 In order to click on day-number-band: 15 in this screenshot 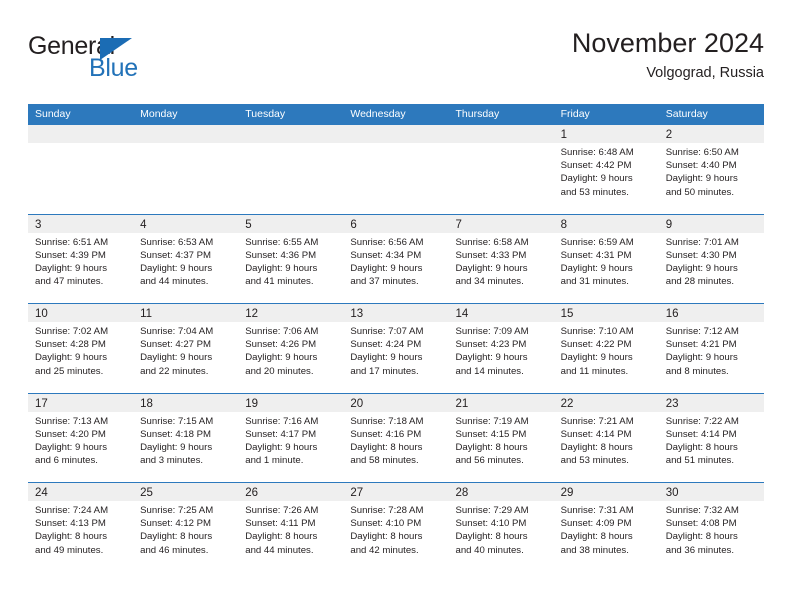, I will do `click(606, 313)`.